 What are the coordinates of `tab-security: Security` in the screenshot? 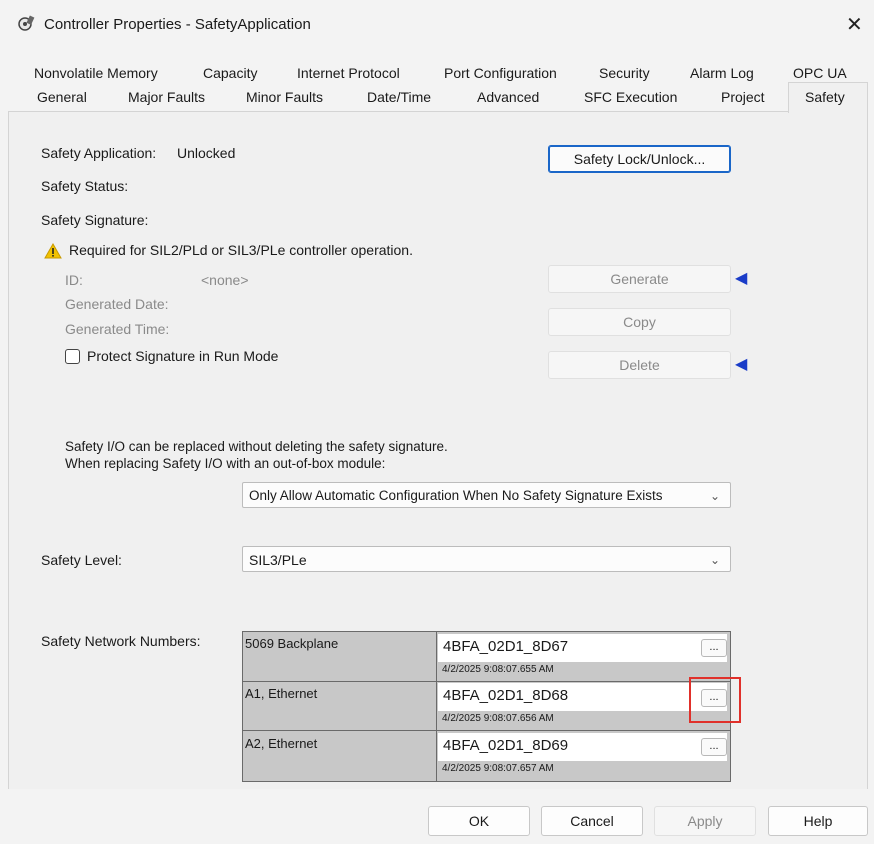 It's located at (624, 73).